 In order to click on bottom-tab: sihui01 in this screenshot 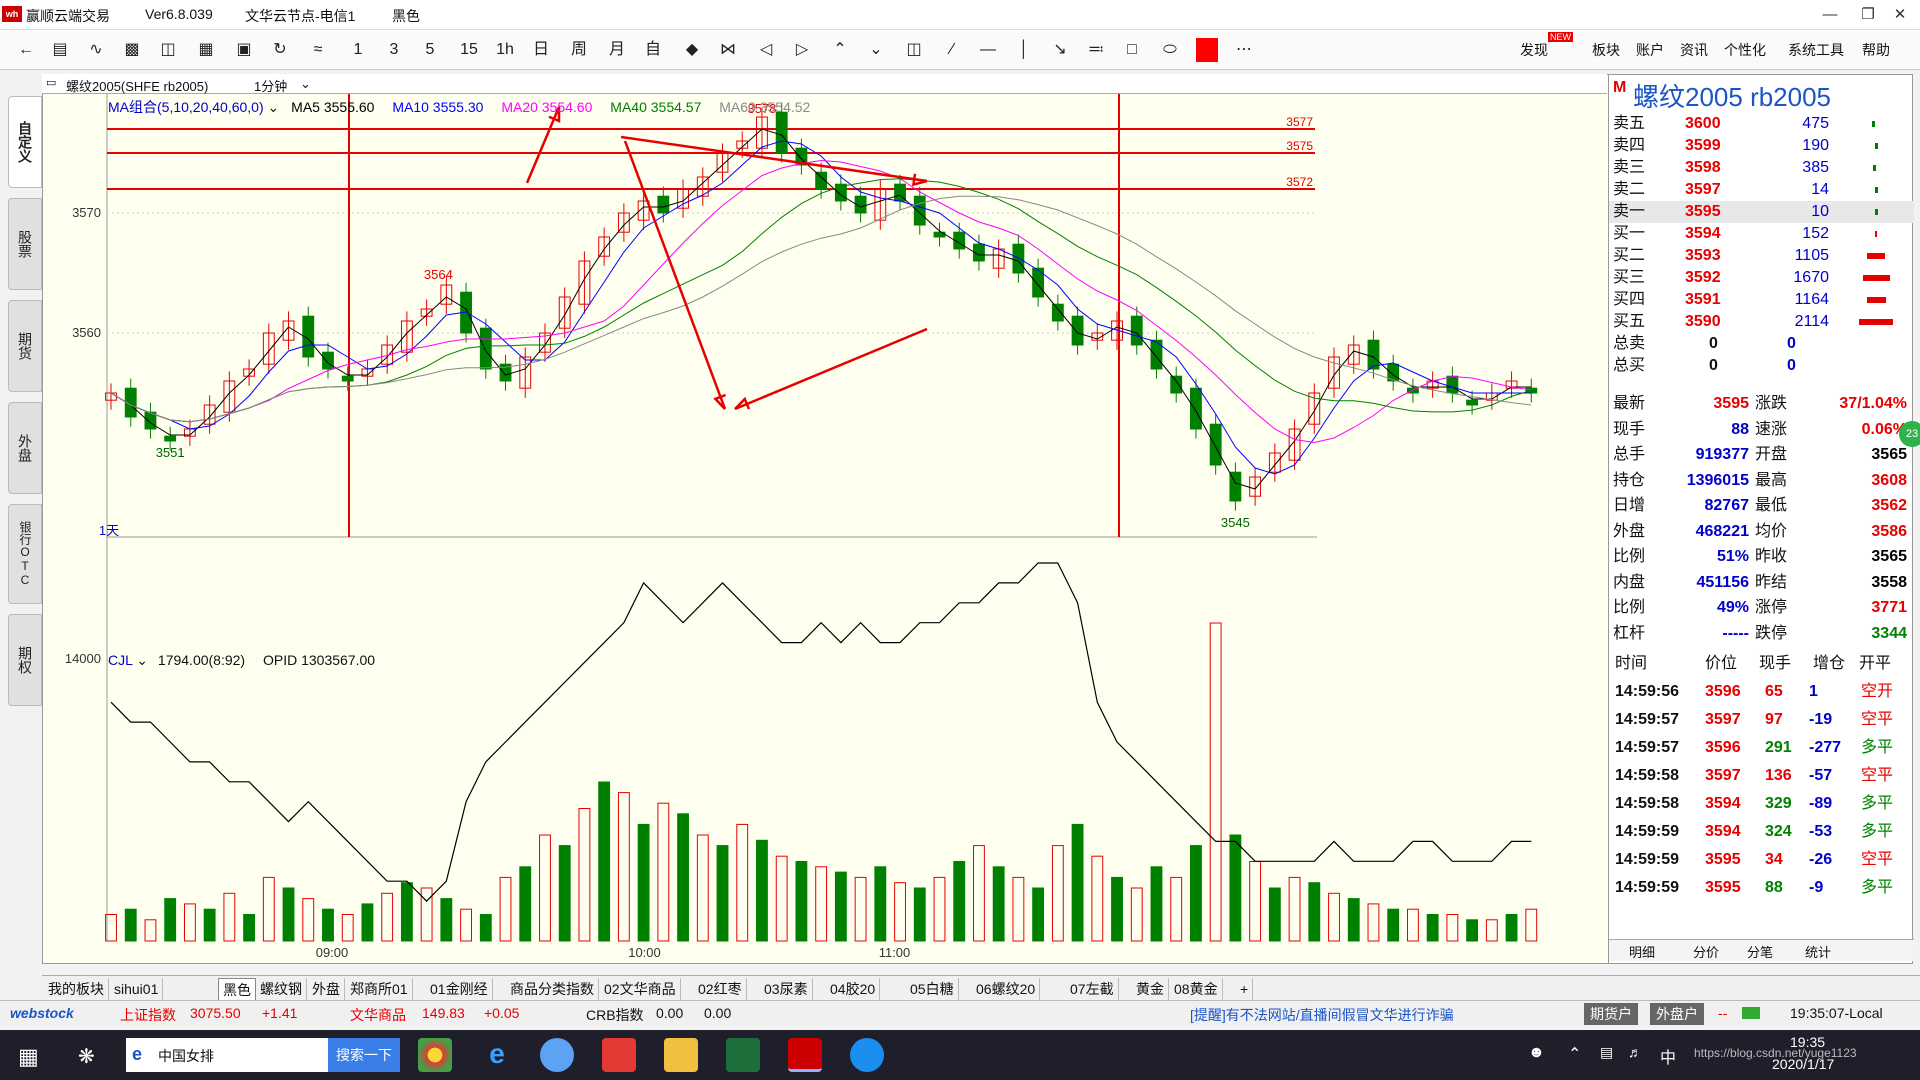, I will do `click(137, 989)`.